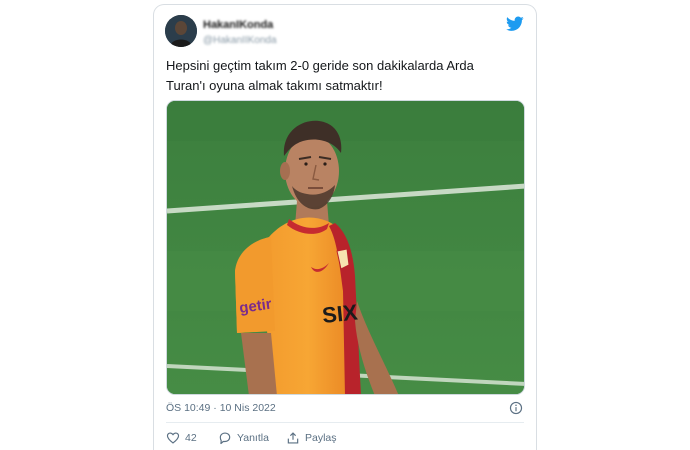 The image size is (690, 450). I want to click on reply-label: Yanıtla, so click(253, 438).